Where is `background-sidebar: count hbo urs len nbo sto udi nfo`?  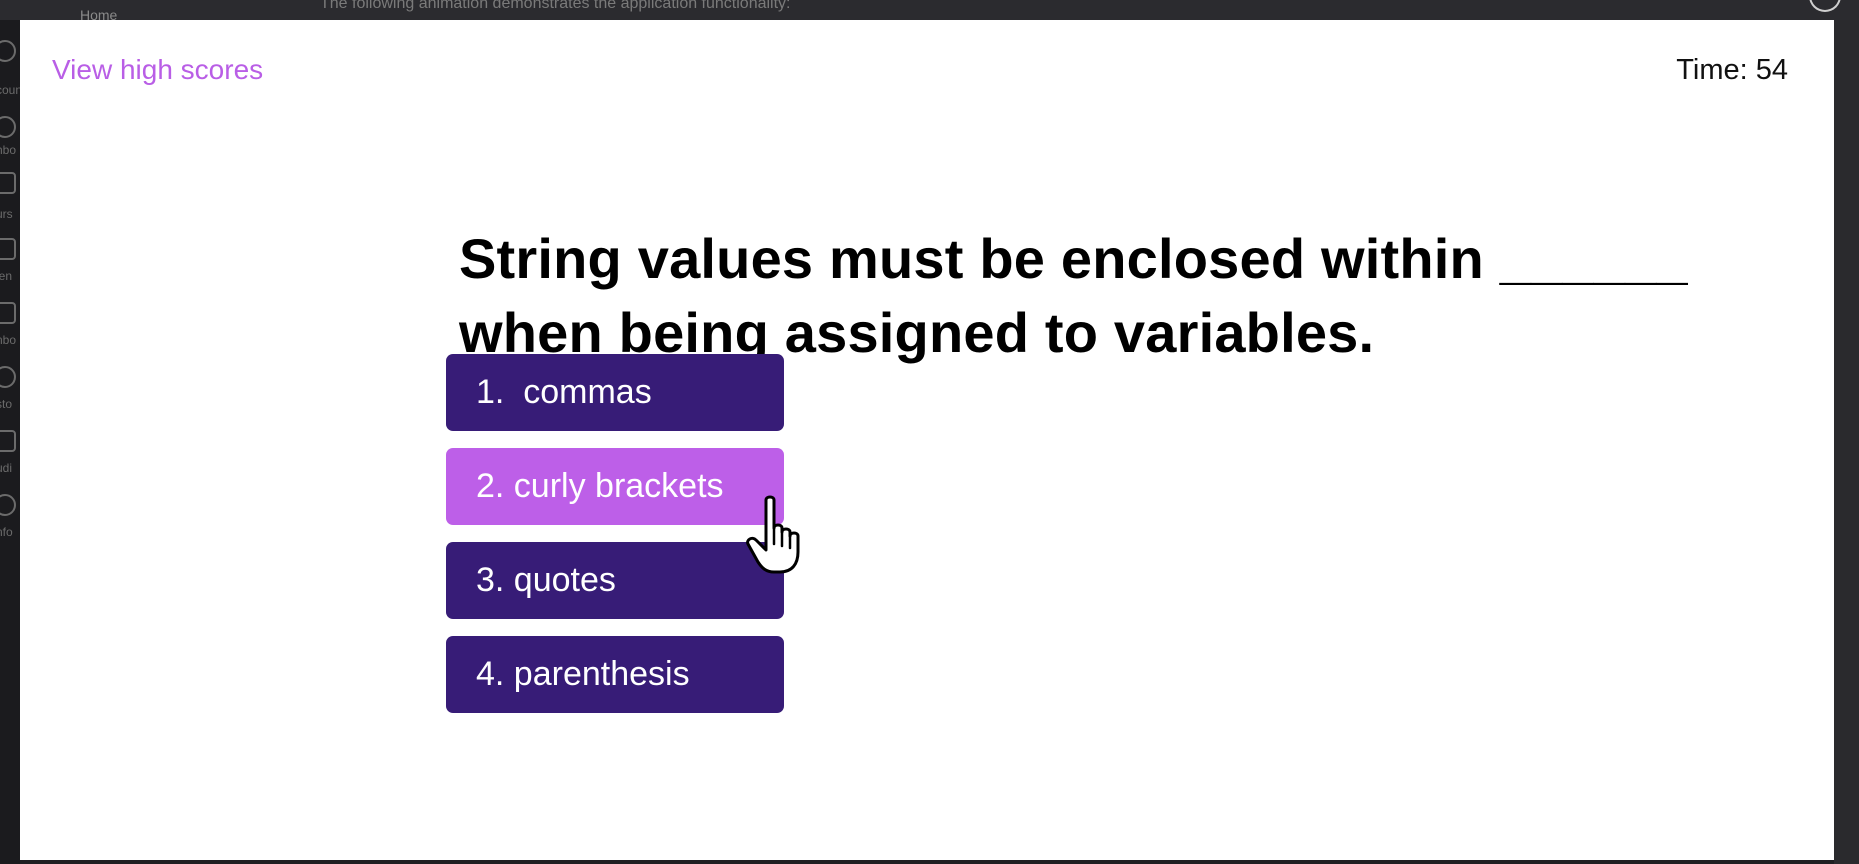 background-sidebar: count hbo urs len nbo sto udi nfo is located at coordinates (12, 442).